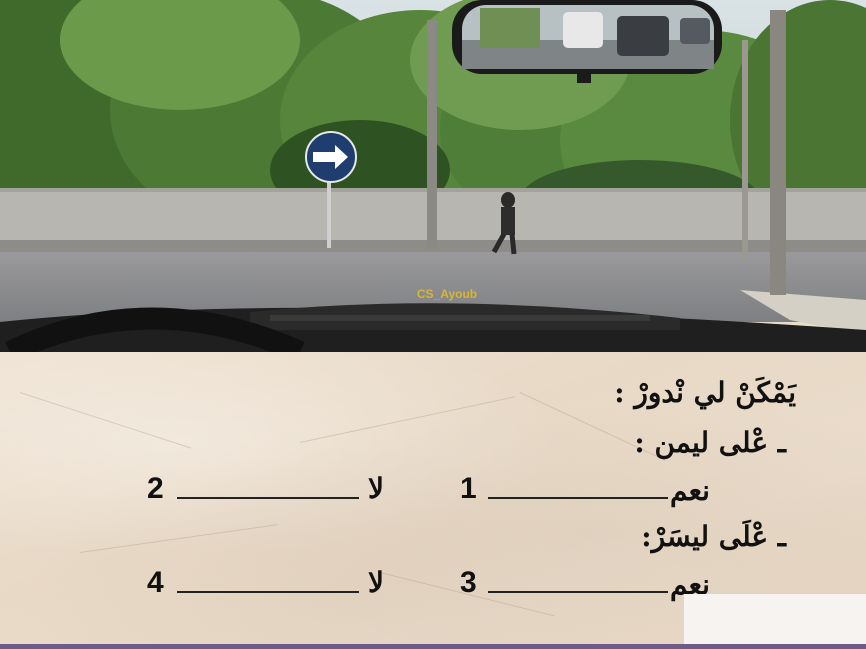 This screenshot has height=649, width=866. Describe the element at coordinates (155, 582) in the screenshot. I see `option-number-4: 4` at that location.